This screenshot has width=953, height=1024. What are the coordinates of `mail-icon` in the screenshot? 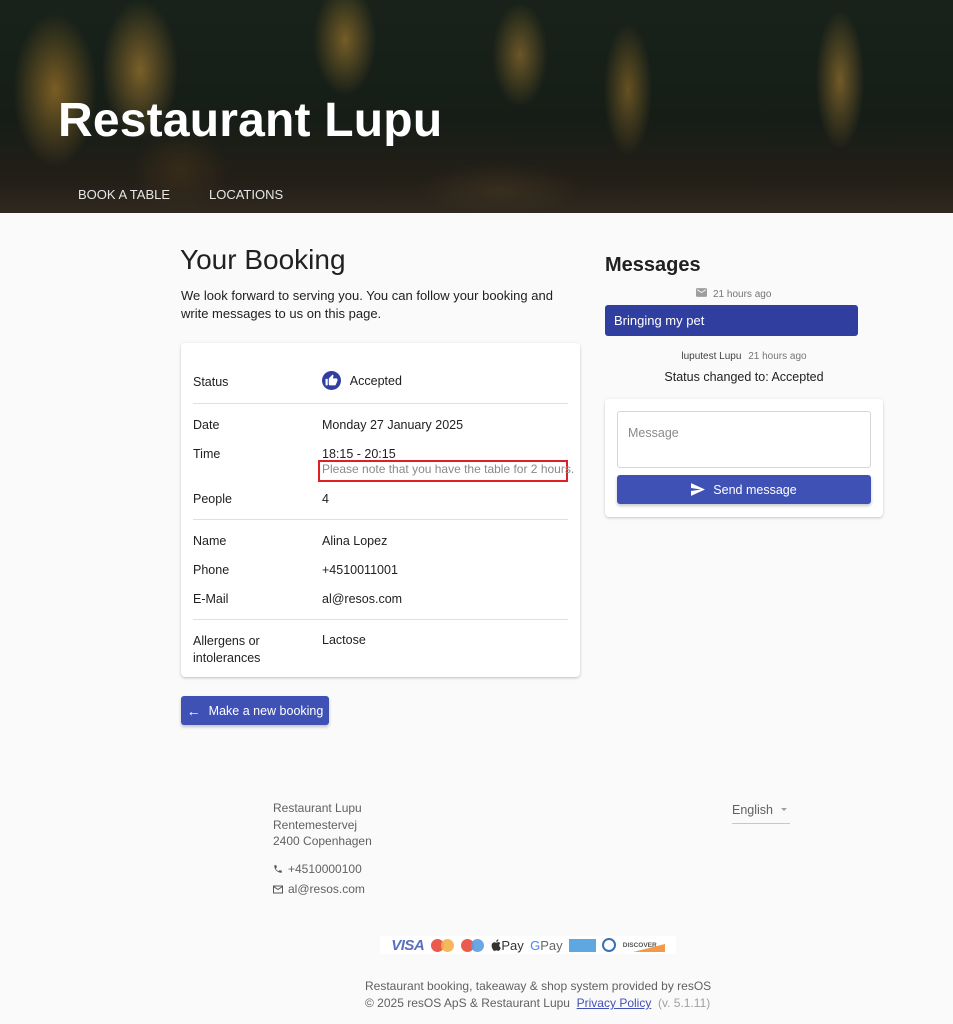 It's located at (278, 889).